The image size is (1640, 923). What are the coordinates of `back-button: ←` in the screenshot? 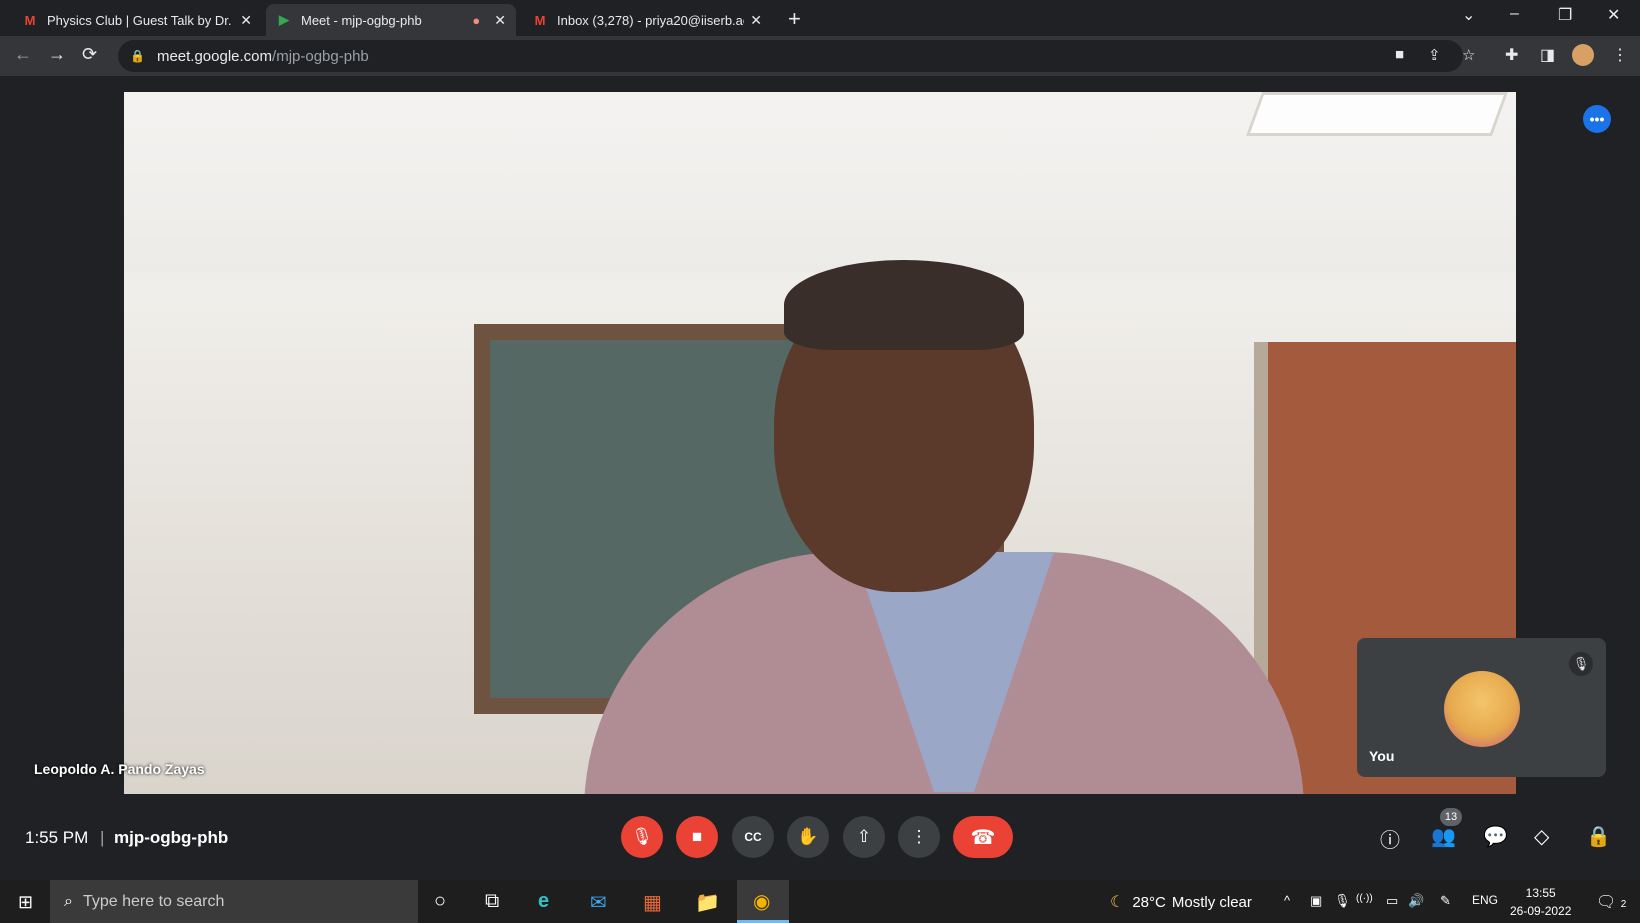 It's located at (23, 54).